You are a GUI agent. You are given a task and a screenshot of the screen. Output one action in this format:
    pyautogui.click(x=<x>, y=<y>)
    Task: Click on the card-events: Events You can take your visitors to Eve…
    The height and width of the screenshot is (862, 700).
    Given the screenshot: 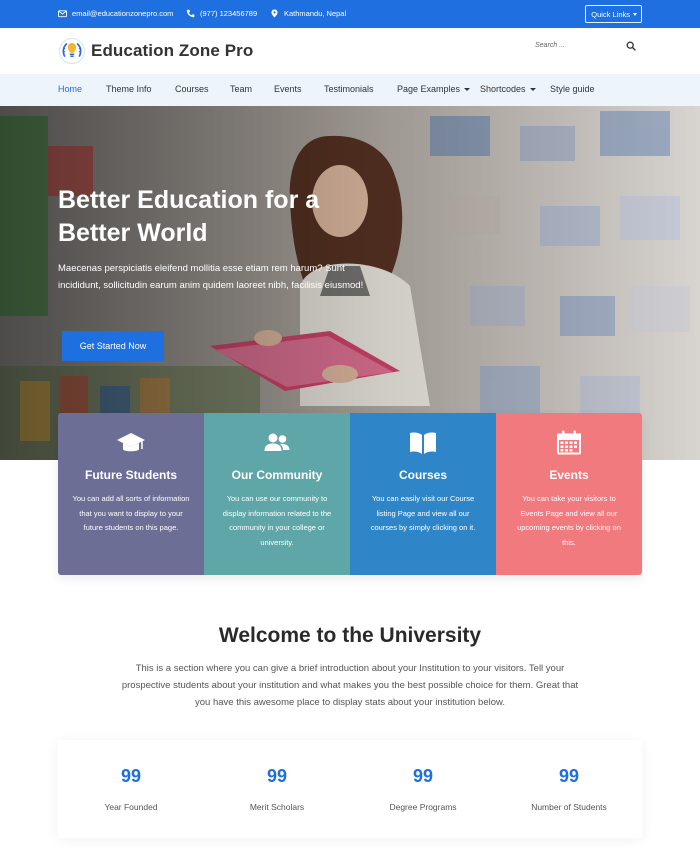 What is the action you would take?
    pyautogui.click(x=569, y=494)
    